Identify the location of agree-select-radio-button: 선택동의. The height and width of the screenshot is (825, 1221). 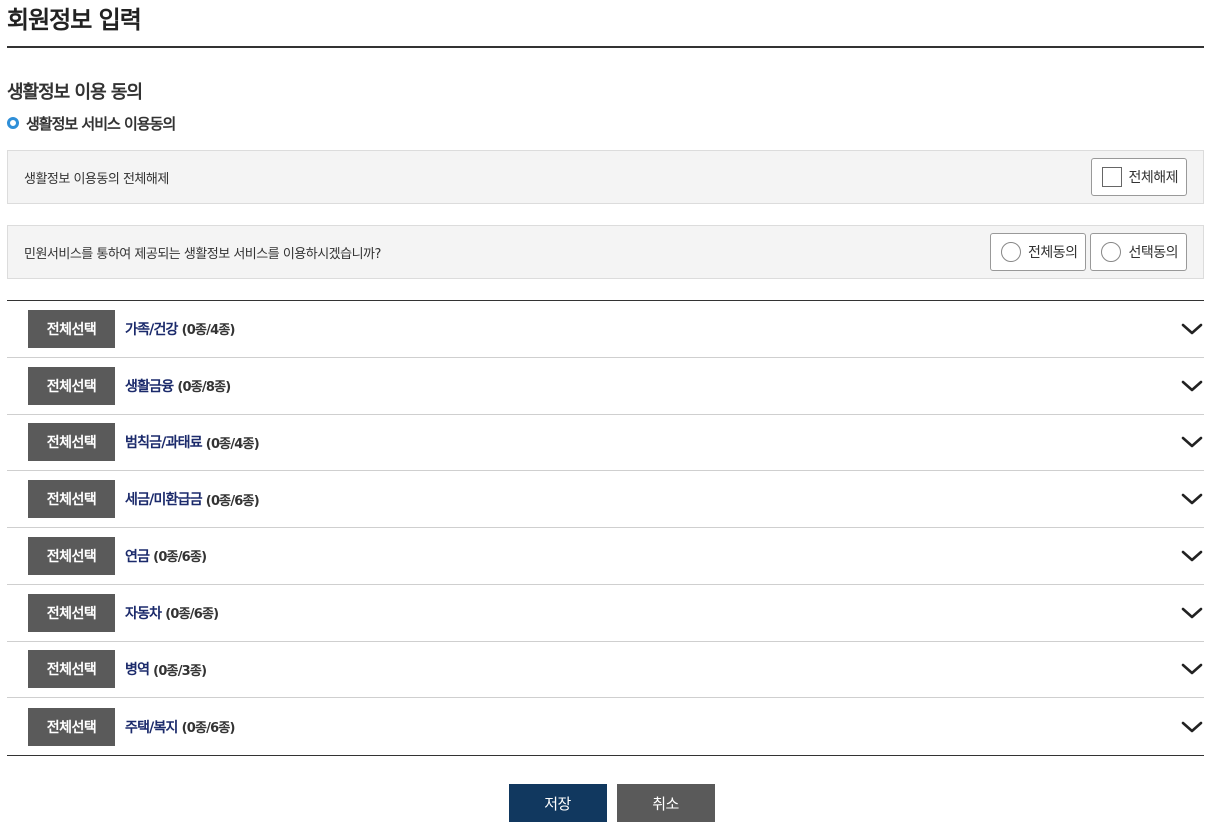
(1138, 252).